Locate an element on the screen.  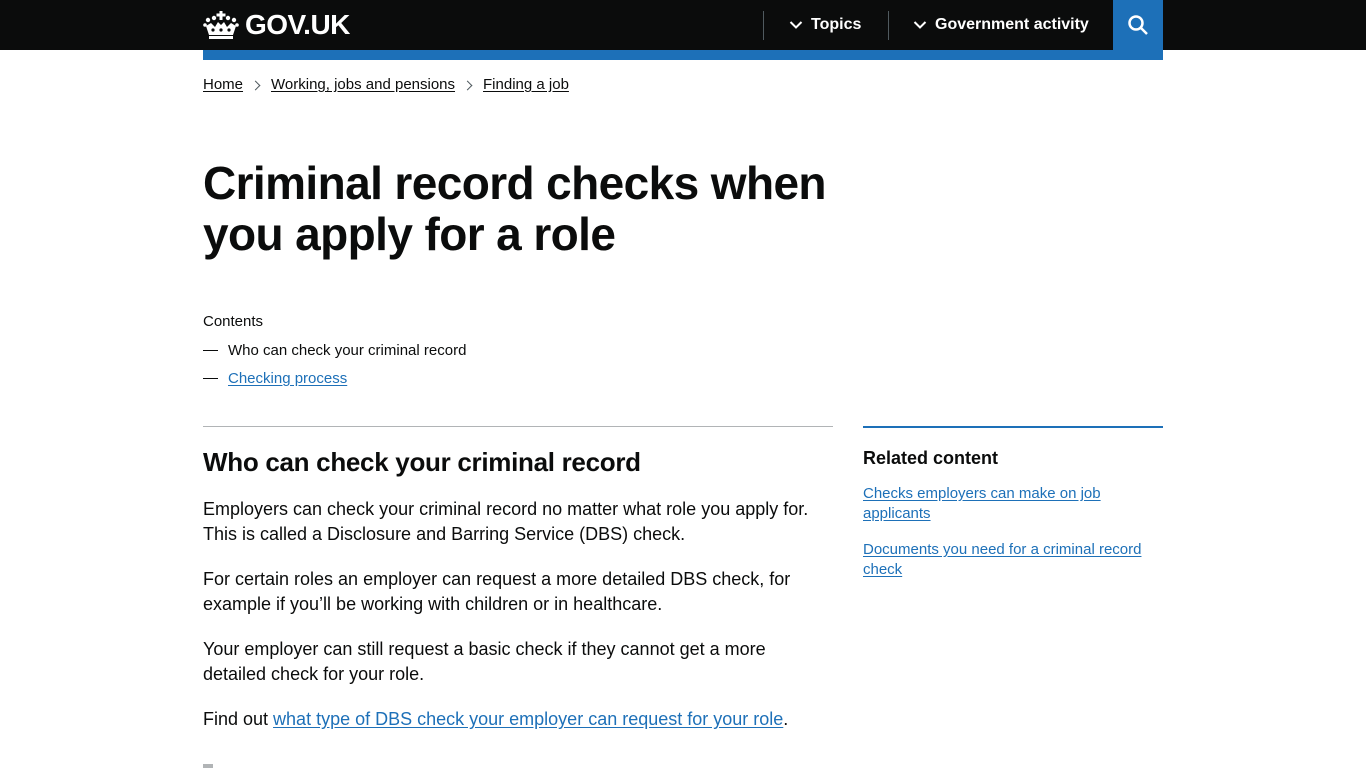
related-content-title: Related content is located at coordinates (931, 458).